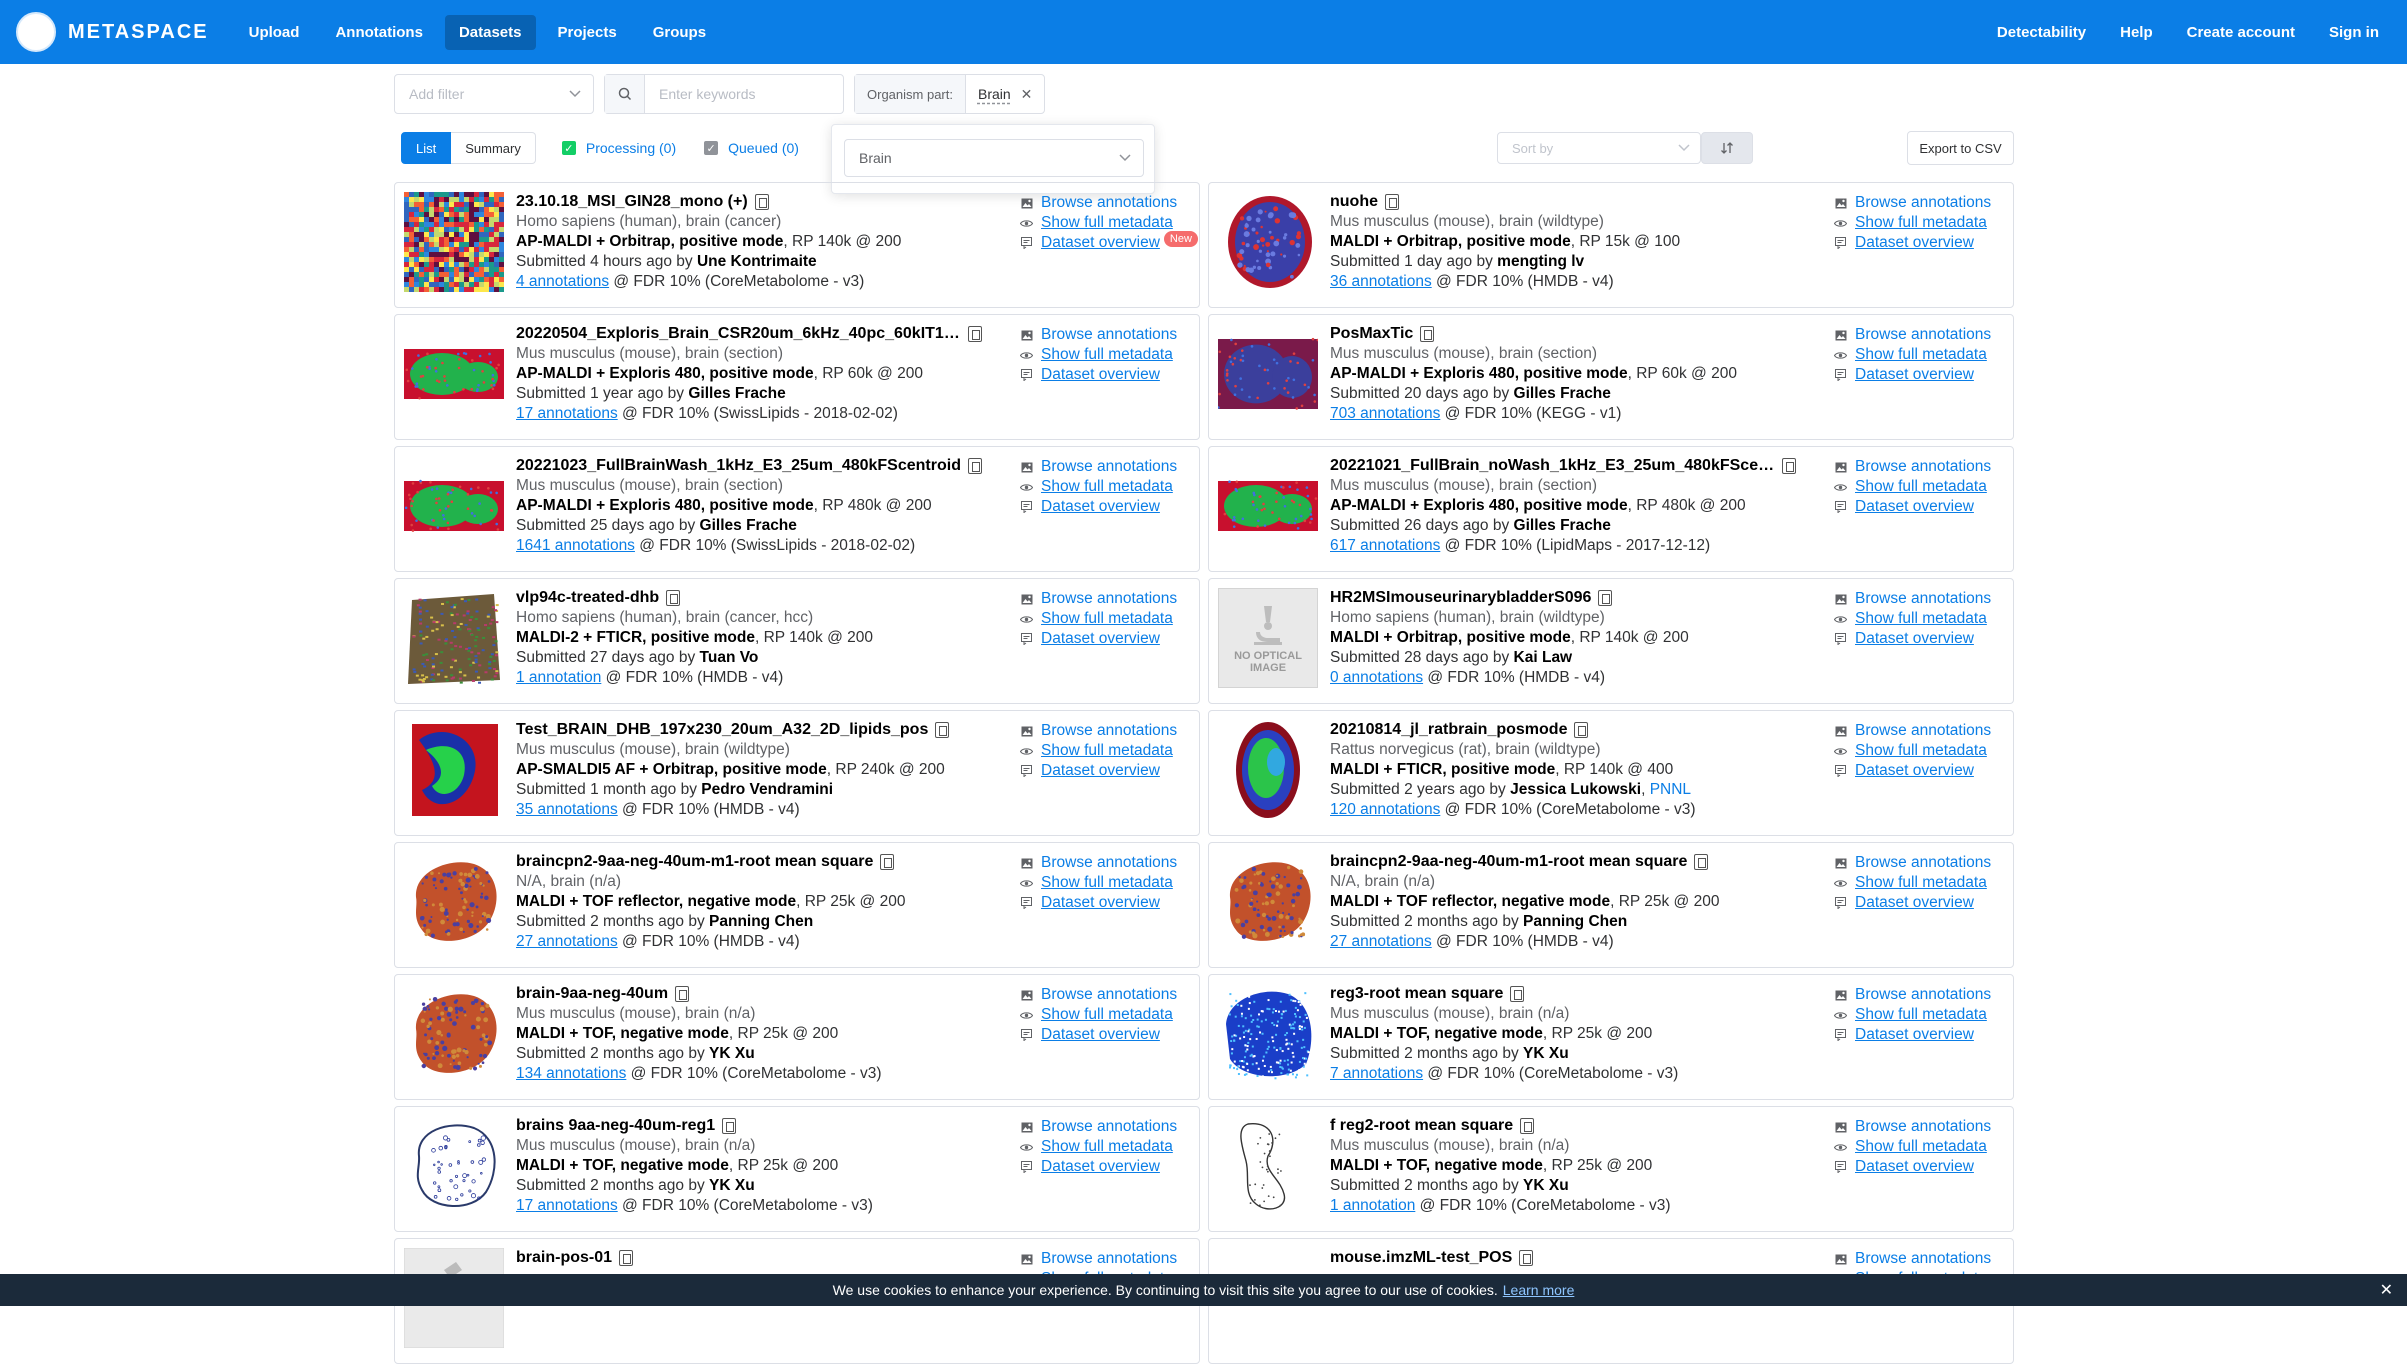  Describe the element at coordinates (587, 32) in the screenshot. I see `nav-projects: Projects` at that location.